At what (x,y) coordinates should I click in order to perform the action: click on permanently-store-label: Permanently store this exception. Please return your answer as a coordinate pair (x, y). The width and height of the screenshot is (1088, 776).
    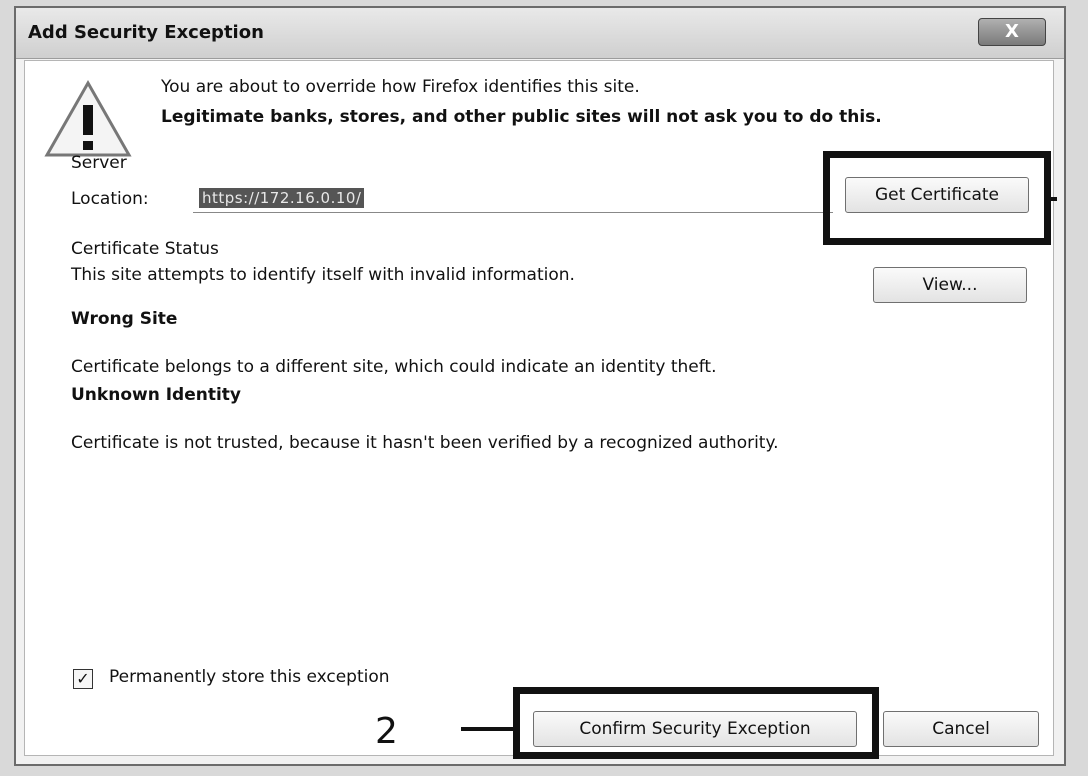
    Looking at the image, I should click on (249, 677).